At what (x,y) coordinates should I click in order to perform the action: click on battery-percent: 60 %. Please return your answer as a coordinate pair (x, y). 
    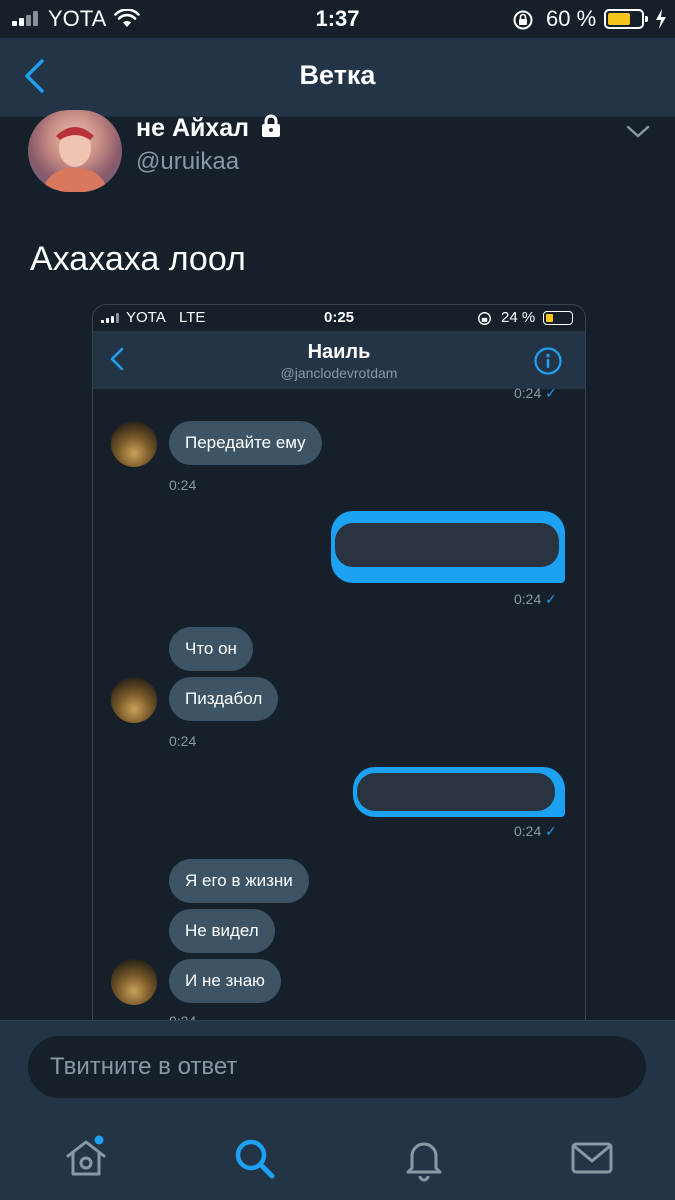
    Looking at the image, I should click on (571, 18).